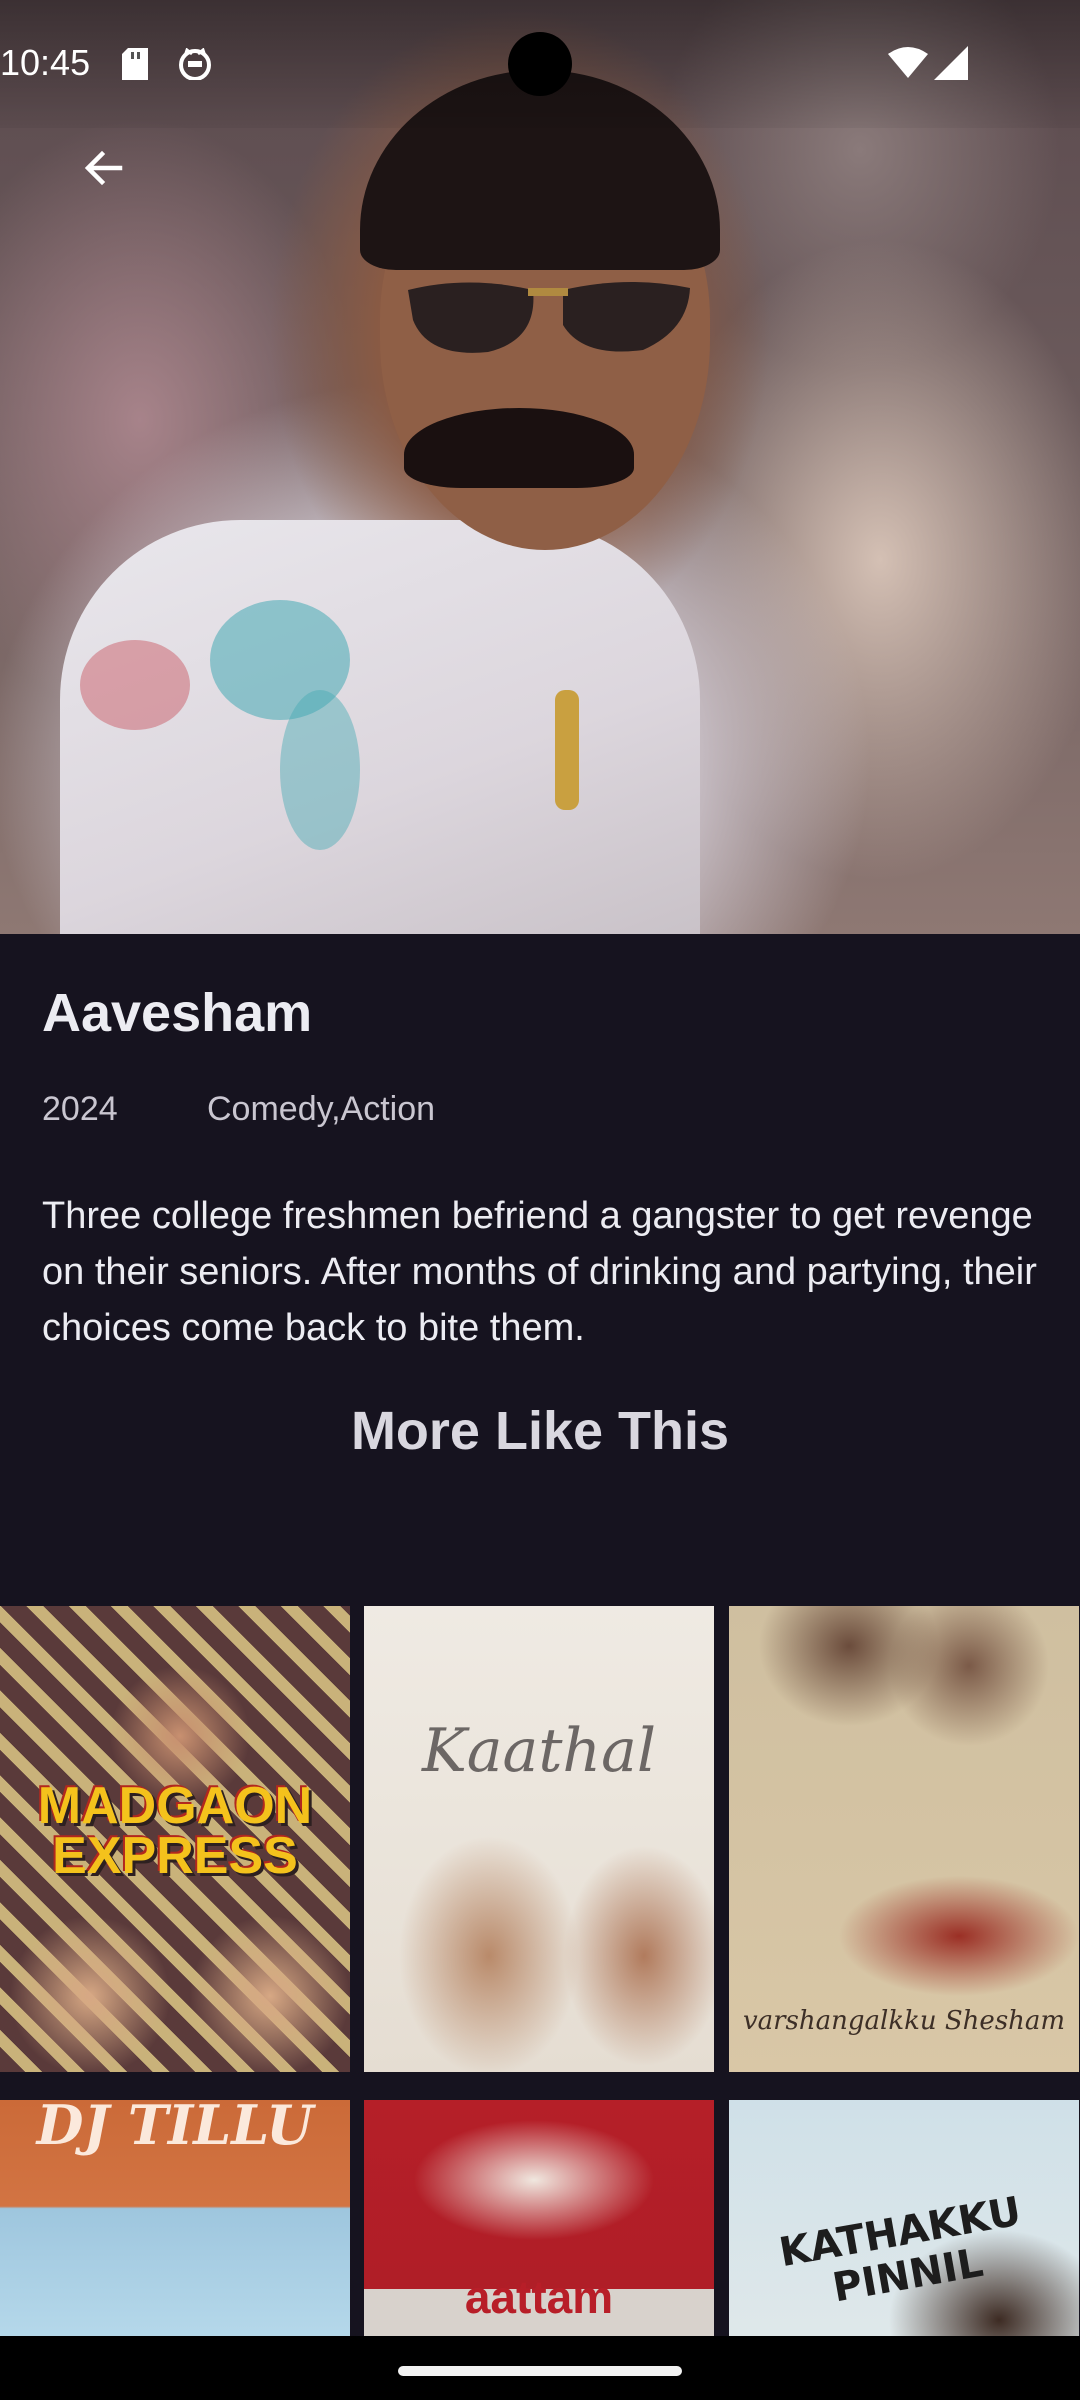 Image resolution: width=1080 pixels, height=2400 pixels. I want to click on sunglasses-shape, so click(549, 317).